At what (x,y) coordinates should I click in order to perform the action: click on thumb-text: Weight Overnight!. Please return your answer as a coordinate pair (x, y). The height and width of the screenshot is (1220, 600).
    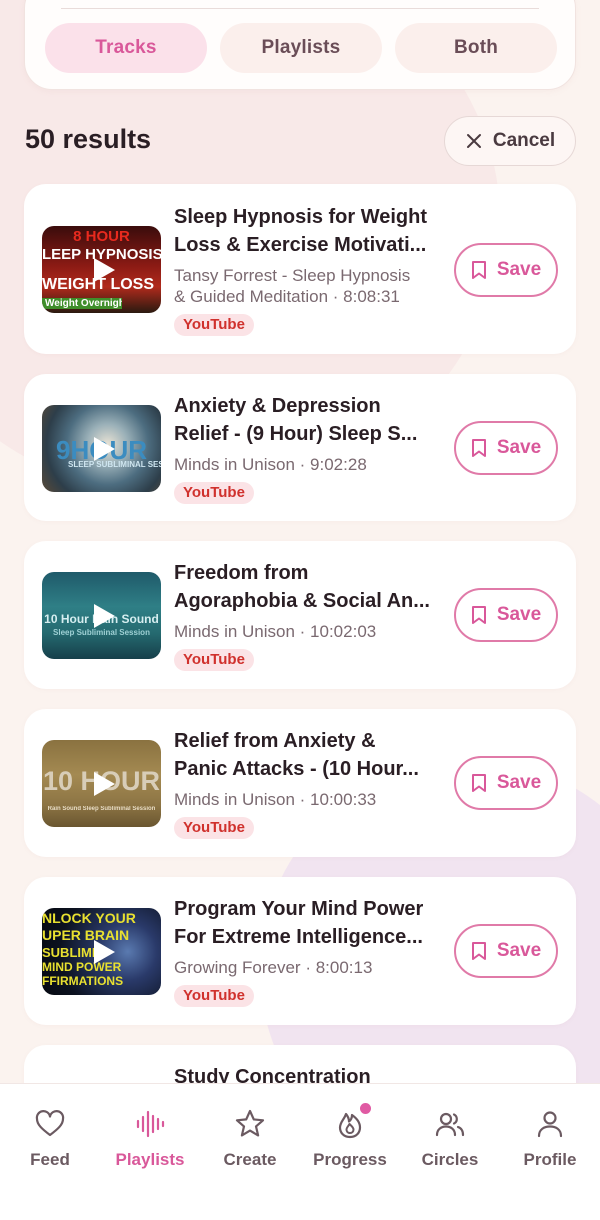
    Looking at the image, I should click on (82, 303).